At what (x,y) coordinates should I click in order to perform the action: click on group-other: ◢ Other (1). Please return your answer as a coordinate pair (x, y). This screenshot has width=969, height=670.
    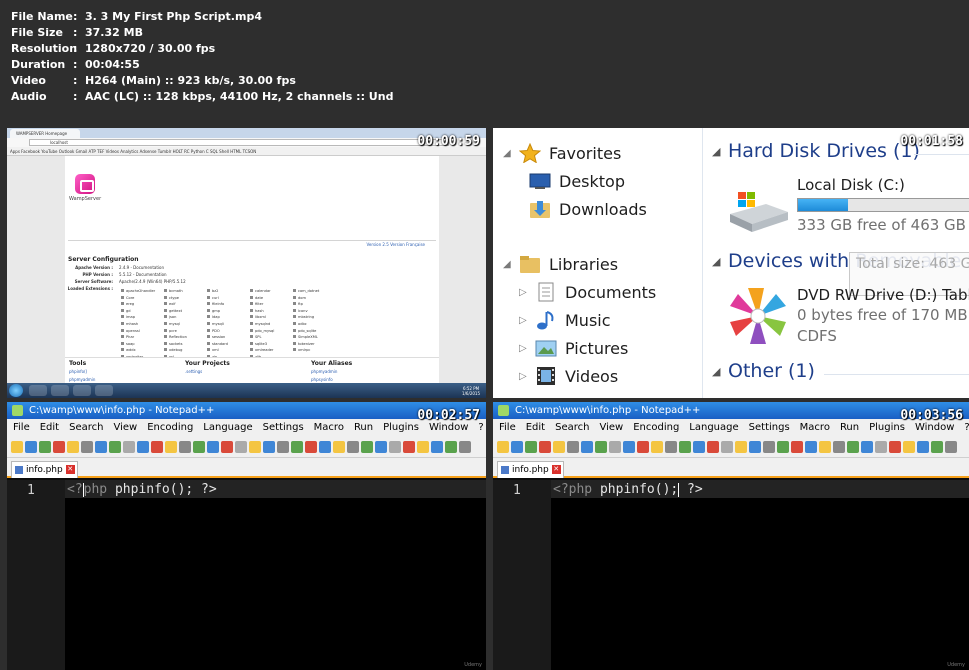
    Looking at the image, I should click on (763, 371).